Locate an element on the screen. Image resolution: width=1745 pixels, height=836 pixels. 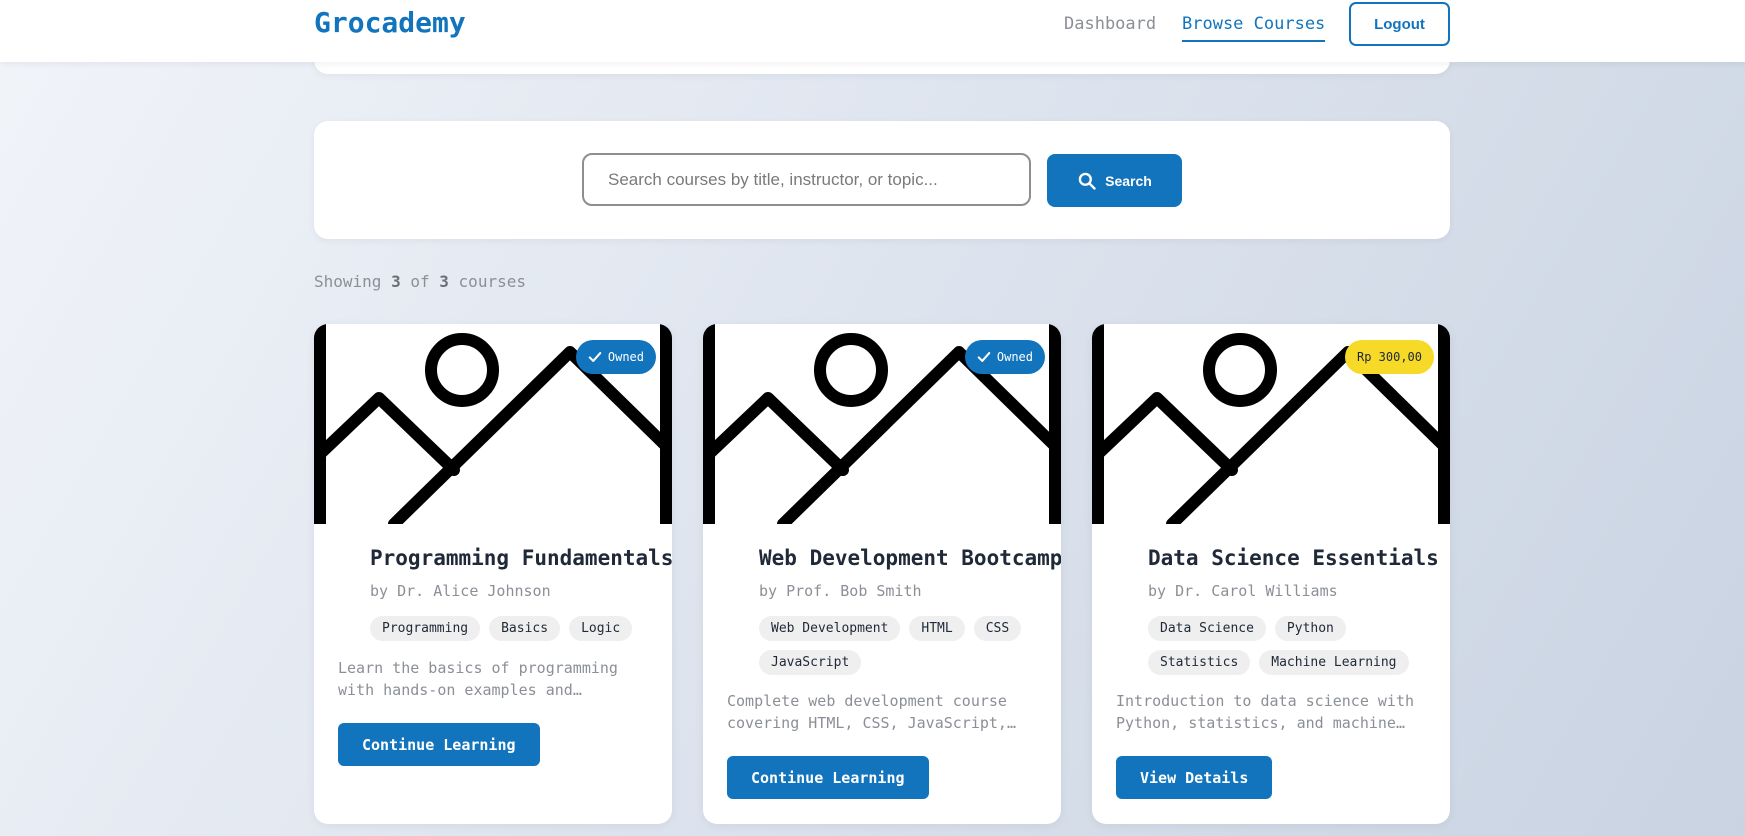
course-title: Web Development Bootcamp is located at coordinates (910, 558).